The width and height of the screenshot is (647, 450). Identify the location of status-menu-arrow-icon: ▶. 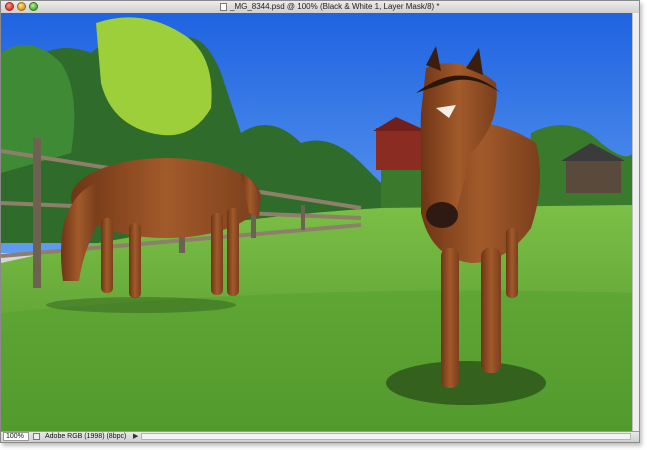
(135, 437).